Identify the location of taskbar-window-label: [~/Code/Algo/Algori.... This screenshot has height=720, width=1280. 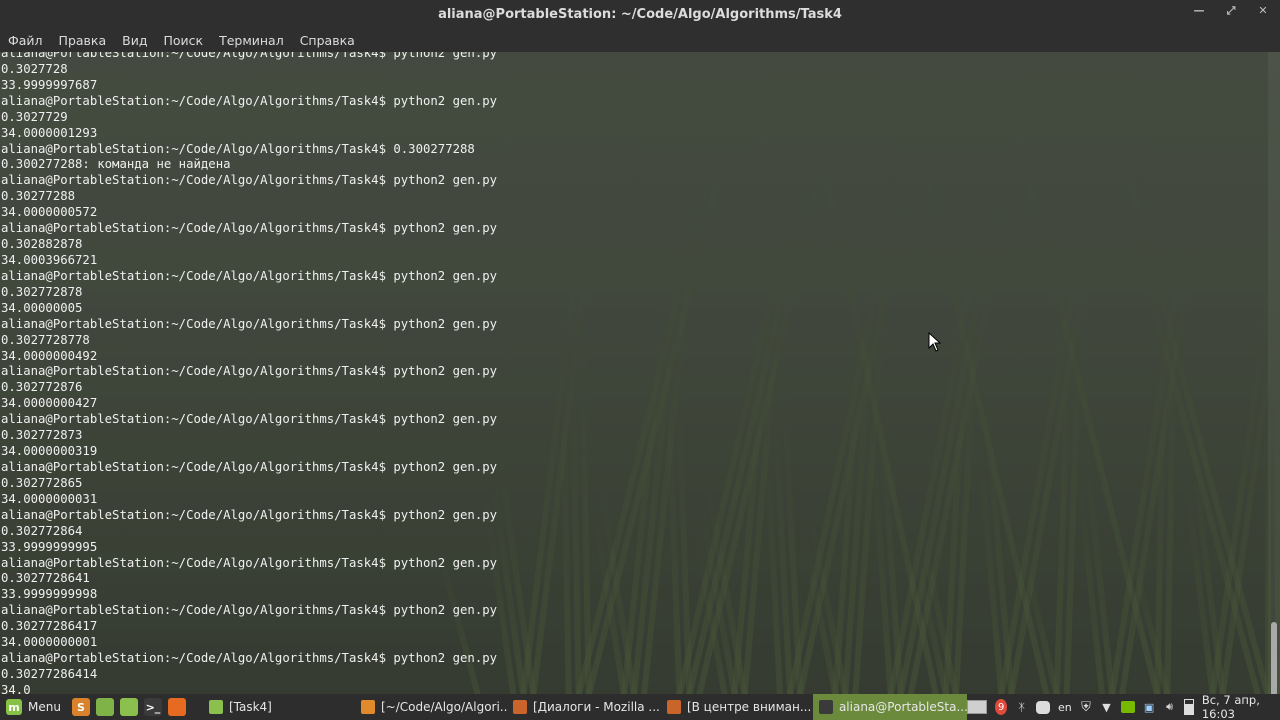
(443, 707).